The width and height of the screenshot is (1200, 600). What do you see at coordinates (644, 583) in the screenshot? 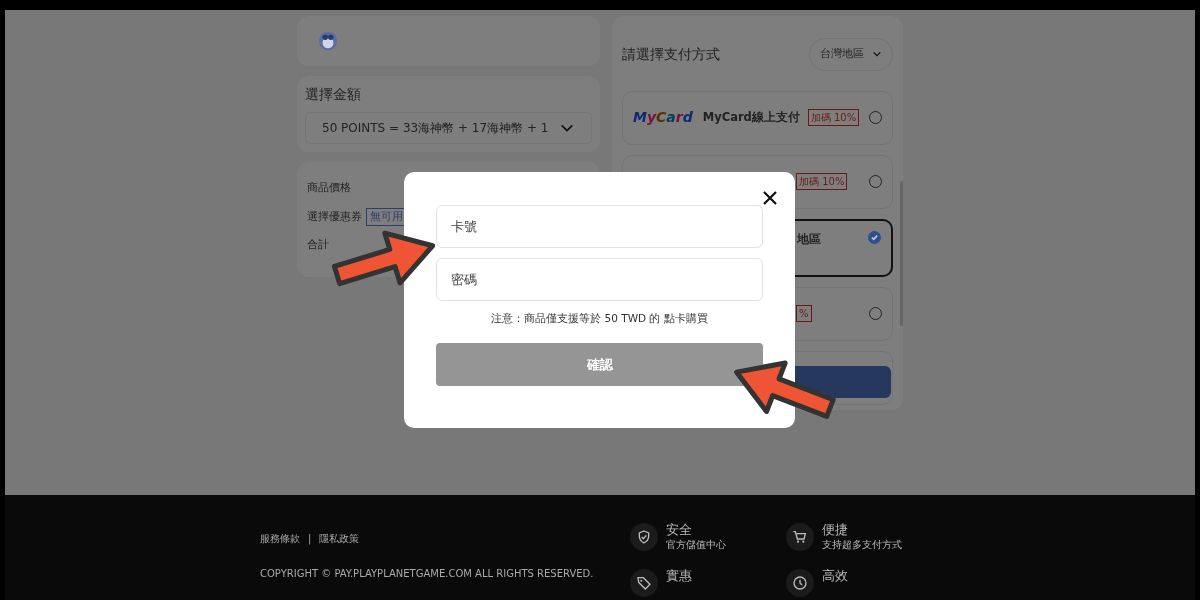
I see `tag-icon` at bounding box center [644, 583].